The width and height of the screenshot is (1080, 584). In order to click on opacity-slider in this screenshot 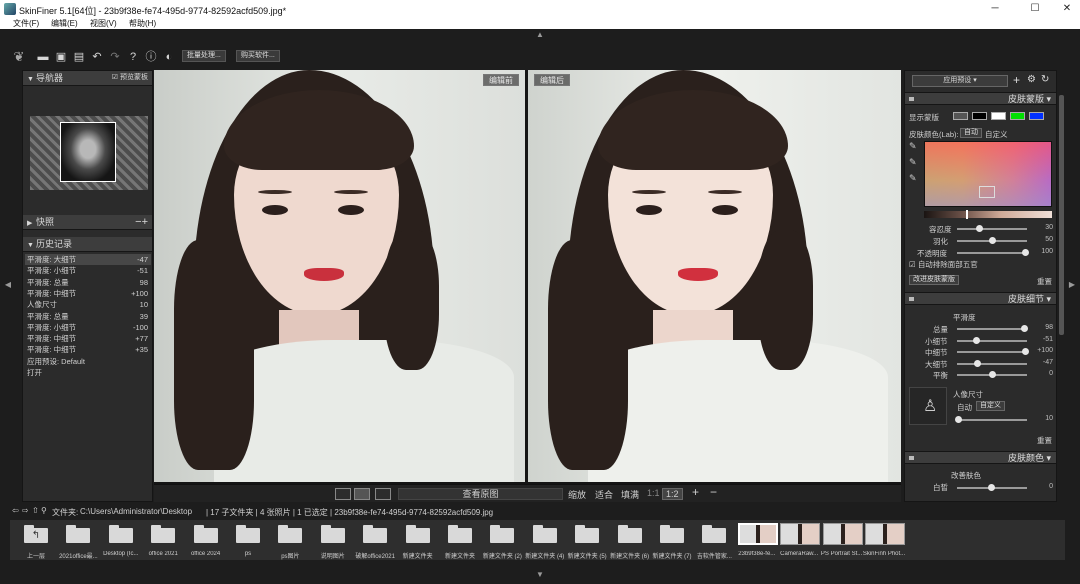, I will do `click(993, 252)`.